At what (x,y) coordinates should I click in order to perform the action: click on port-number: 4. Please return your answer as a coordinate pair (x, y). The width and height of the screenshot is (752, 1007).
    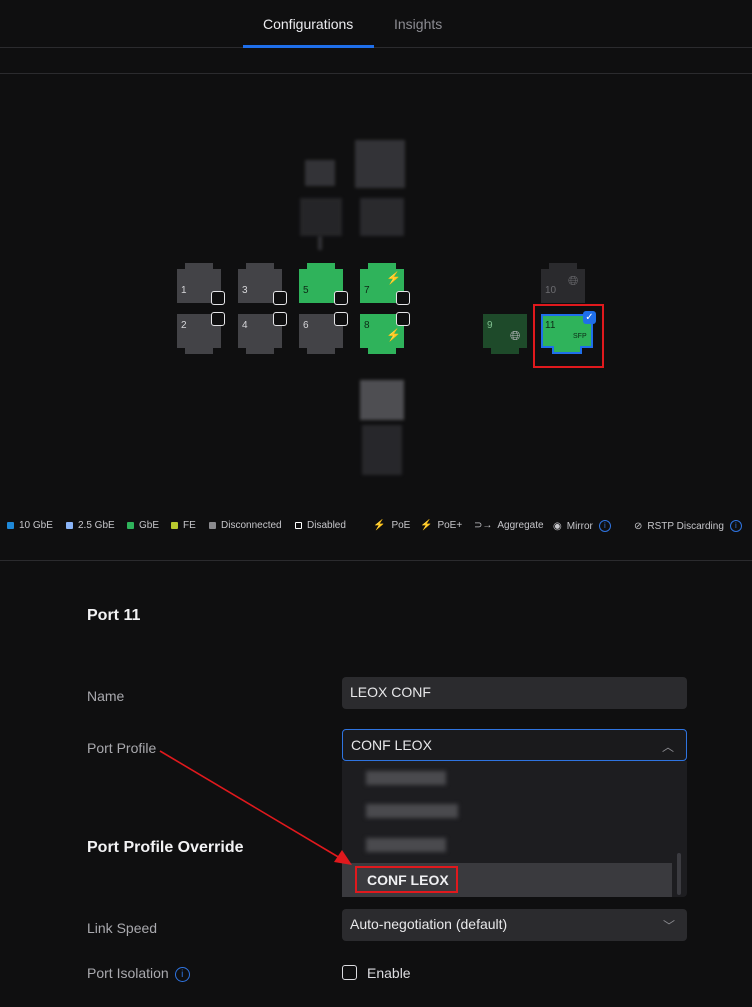
    Looking at the image, I should click on (245, 325).